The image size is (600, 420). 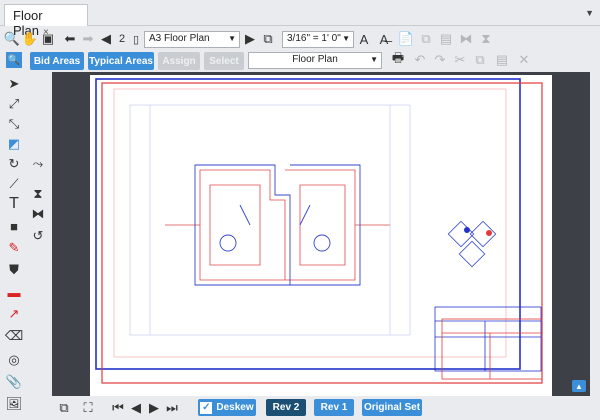 What do you see at coordinates (384, 39) in the screenshot?
I see `text-style-icon: A̶` at bounding box center [384, 39].